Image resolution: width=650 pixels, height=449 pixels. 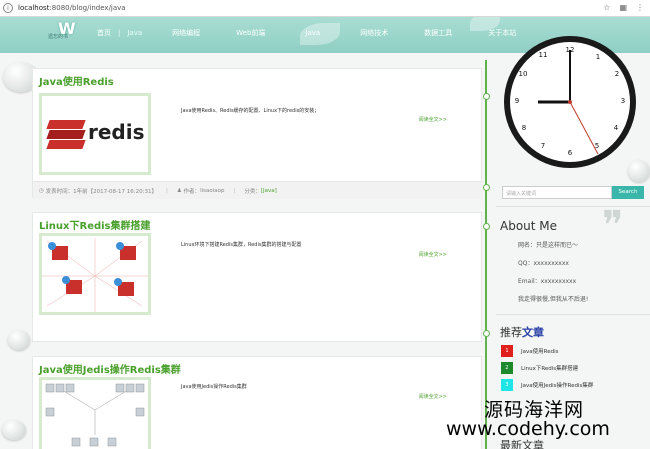 I want to click on post-excerpt: Linux环境下搭建Redis集群，Redis集群的搭建与配置, so click(x=241, y=245).